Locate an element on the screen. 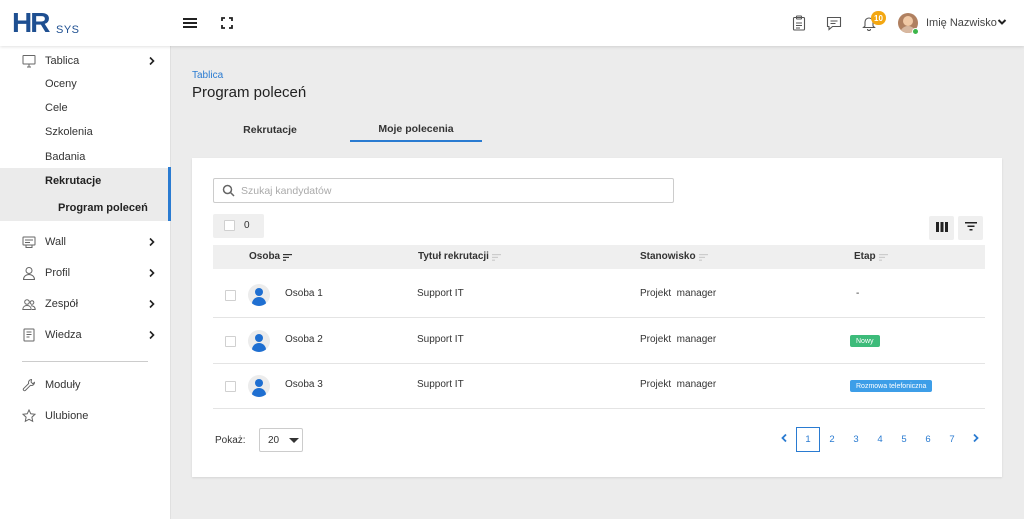  select-all-checkbox is located at coordinates (229, 225).